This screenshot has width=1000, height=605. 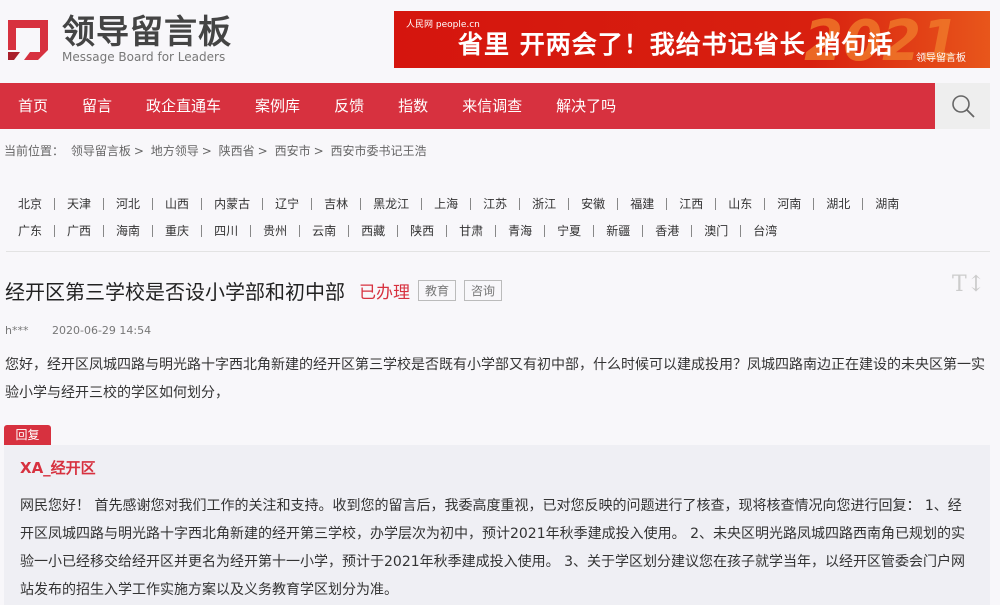 I want to click on nav-home: 首页, so click(x=32, y=106).